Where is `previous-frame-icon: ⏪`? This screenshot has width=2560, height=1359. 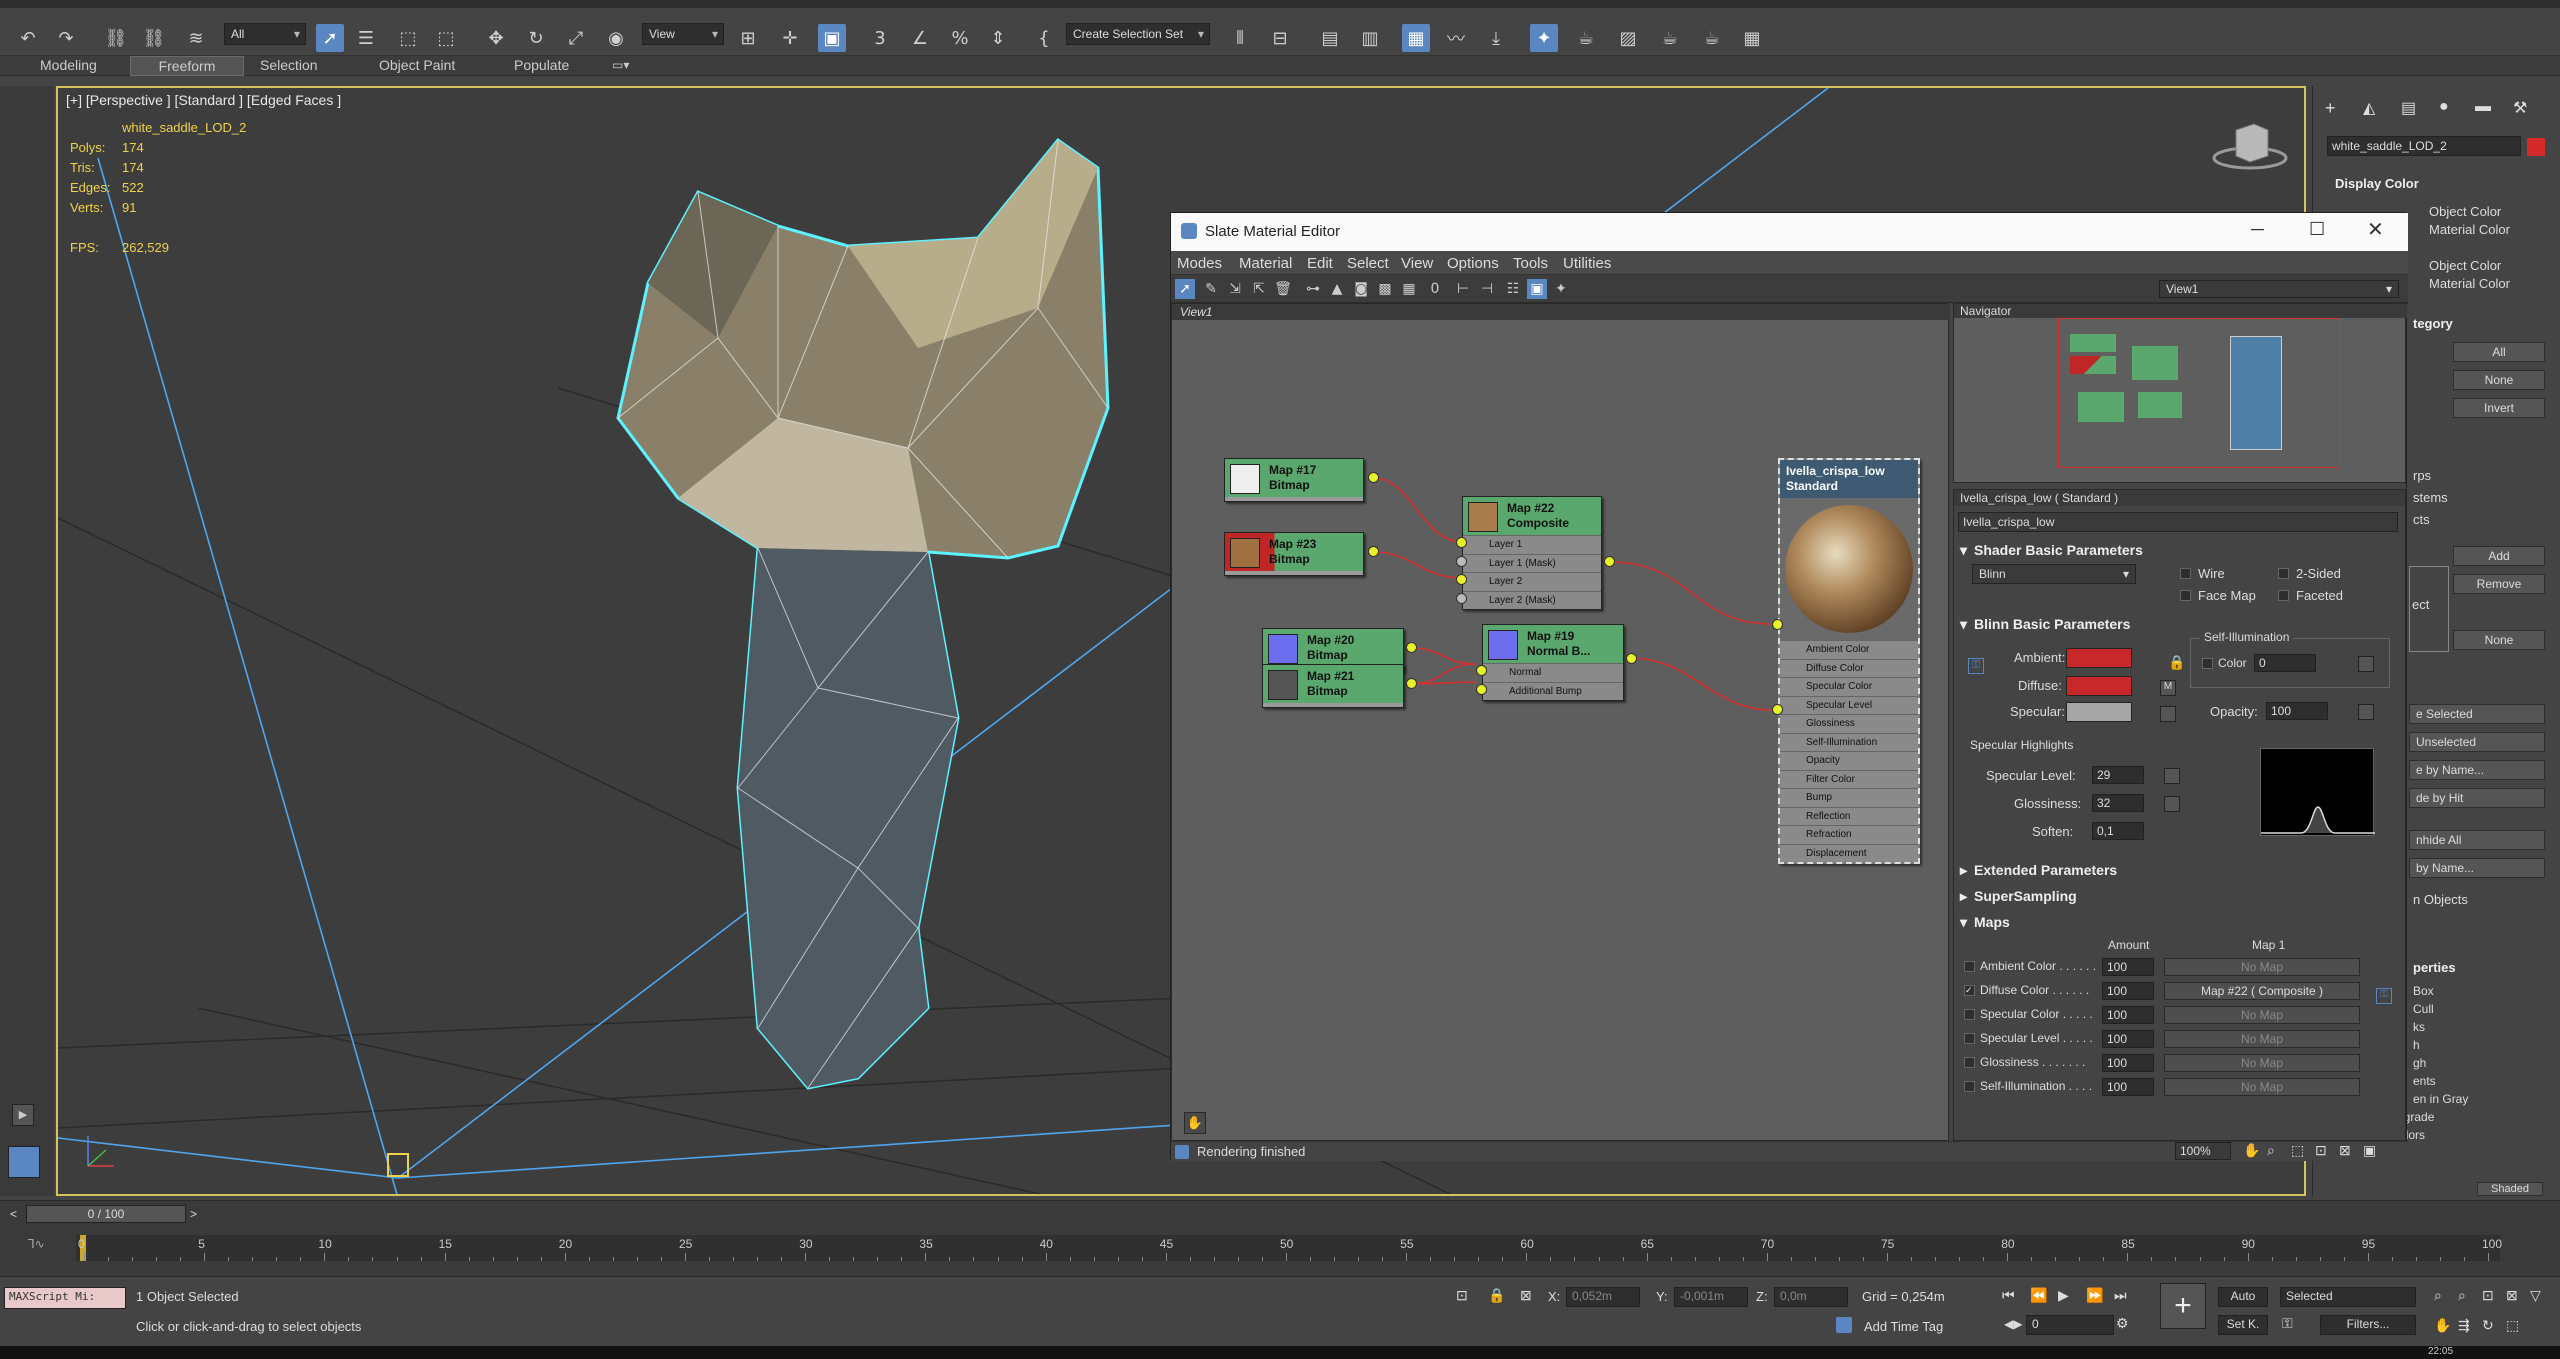 previous-frame-icon: ⏪ is located at coordinates (2038, 1295).